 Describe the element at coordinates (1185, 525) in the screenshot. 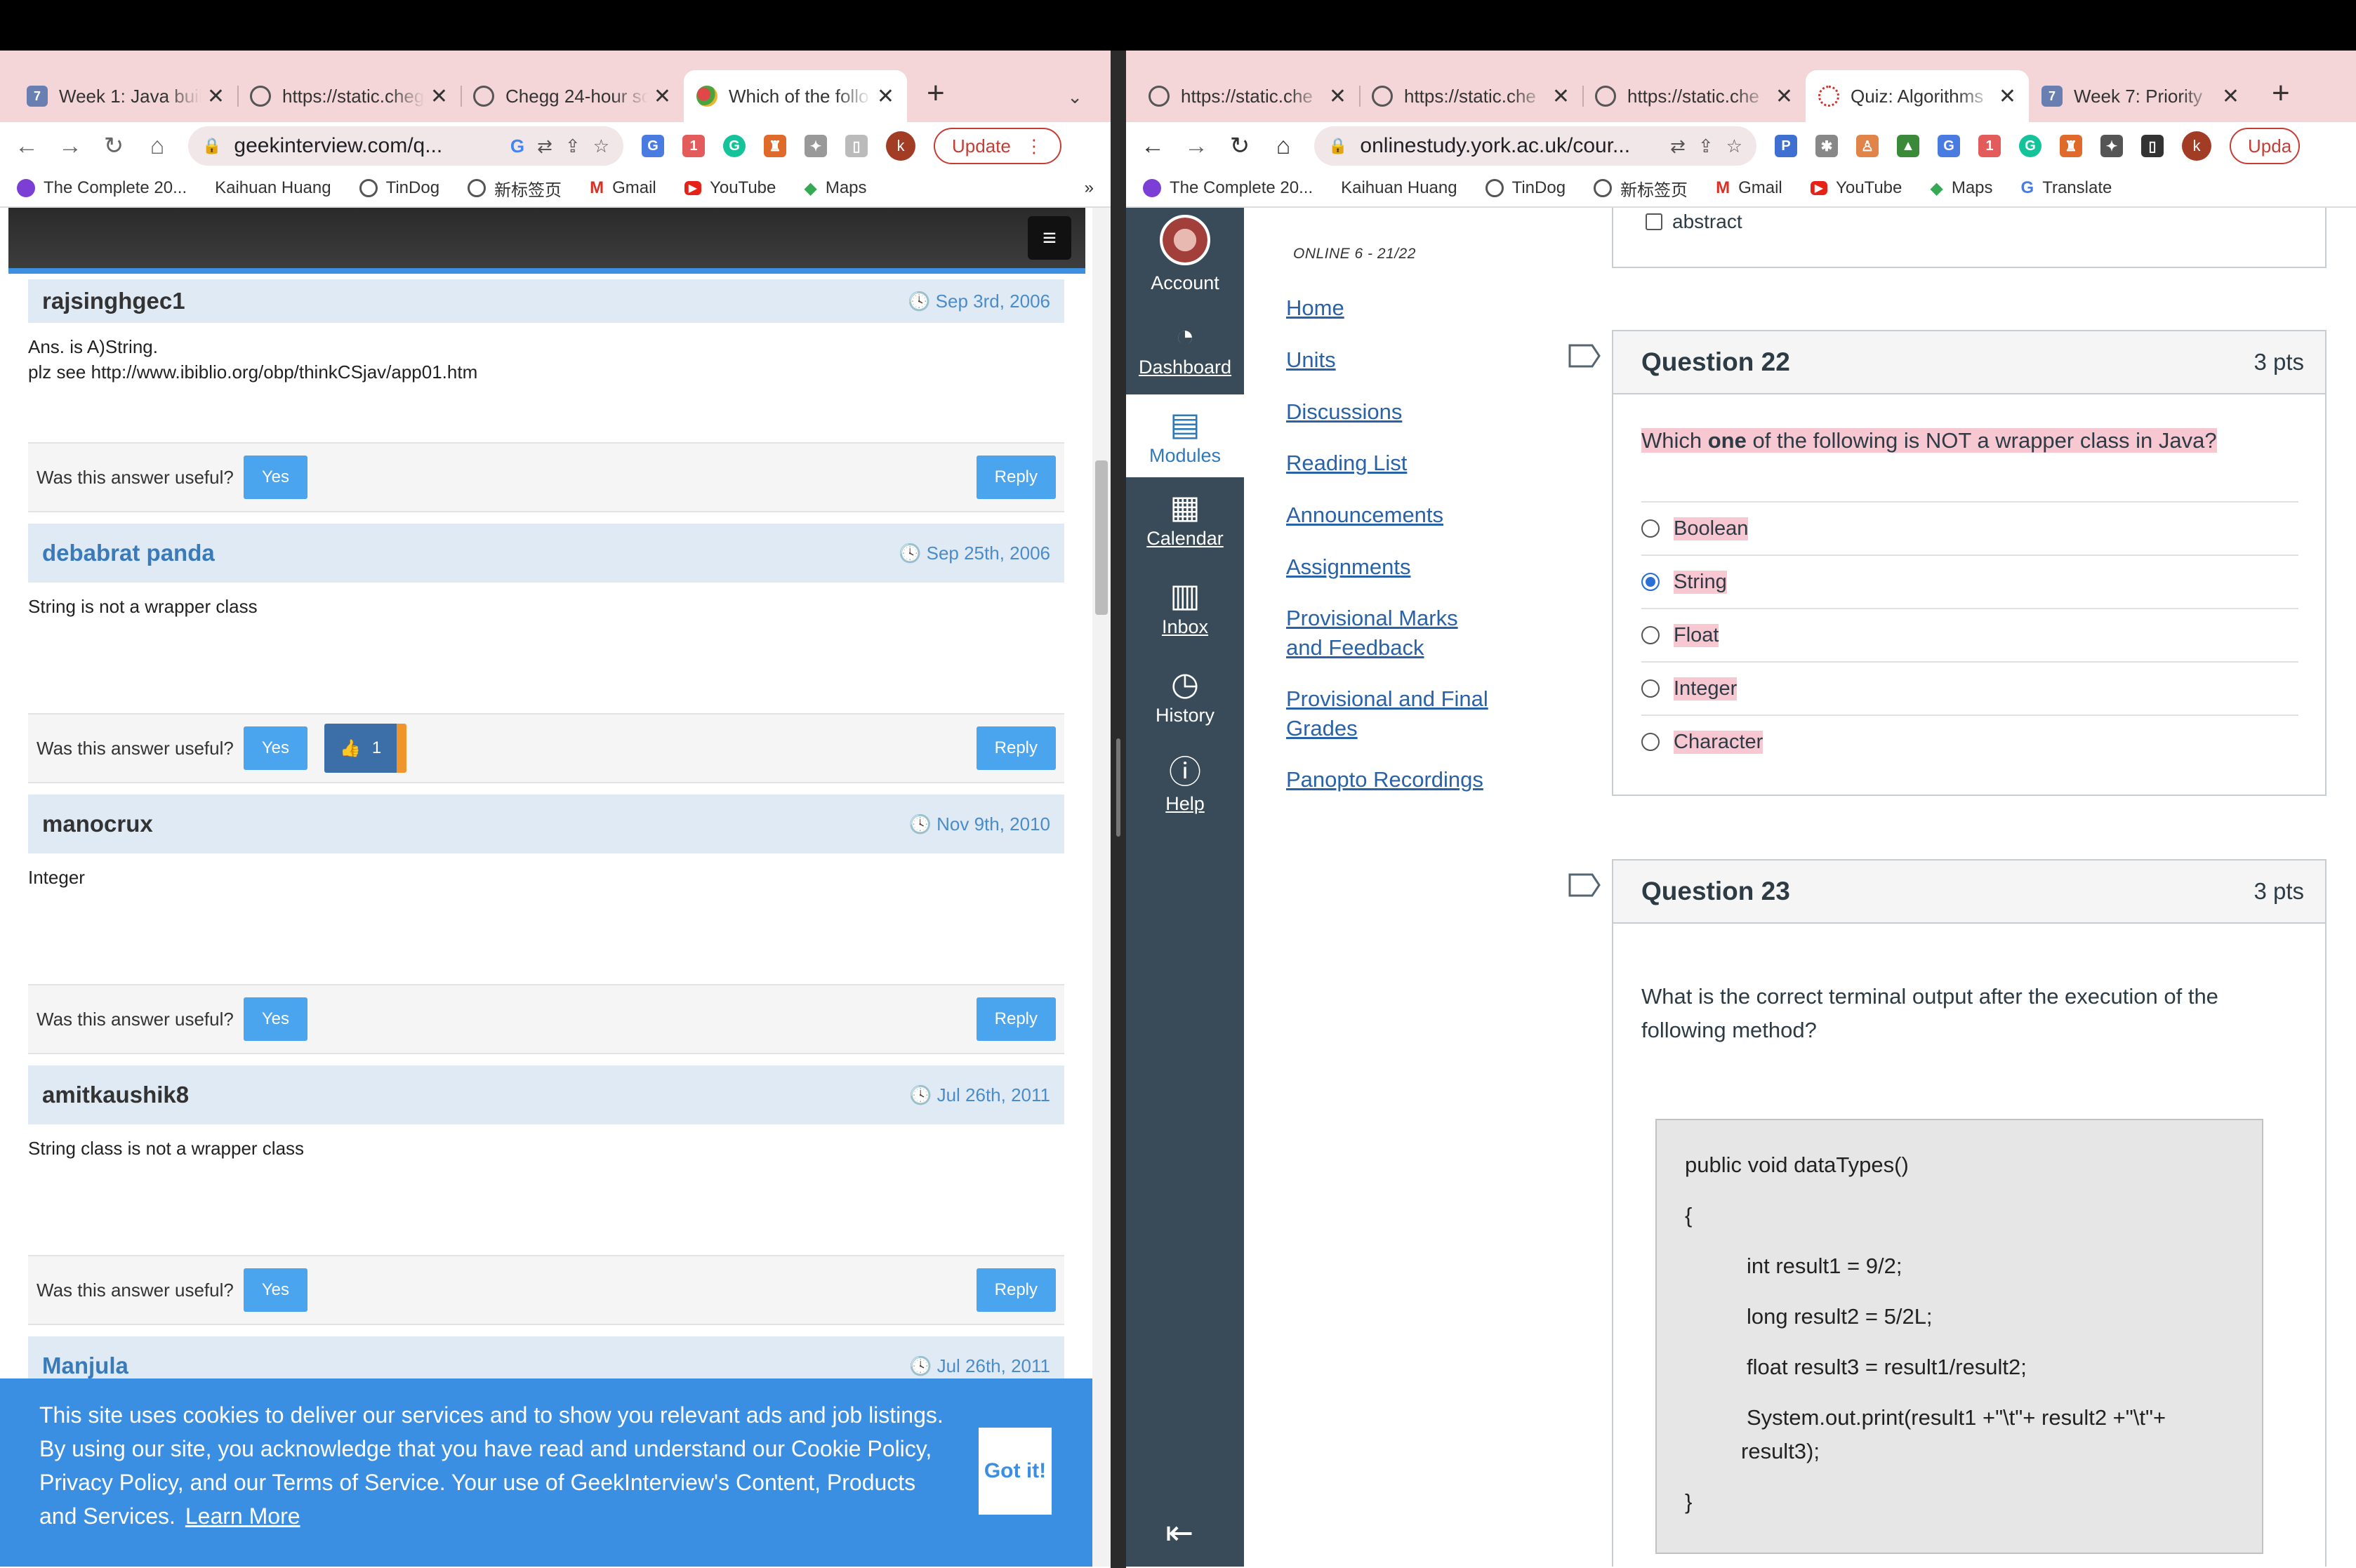

I see `nav-calendar: ▦ Calendar` at that location.